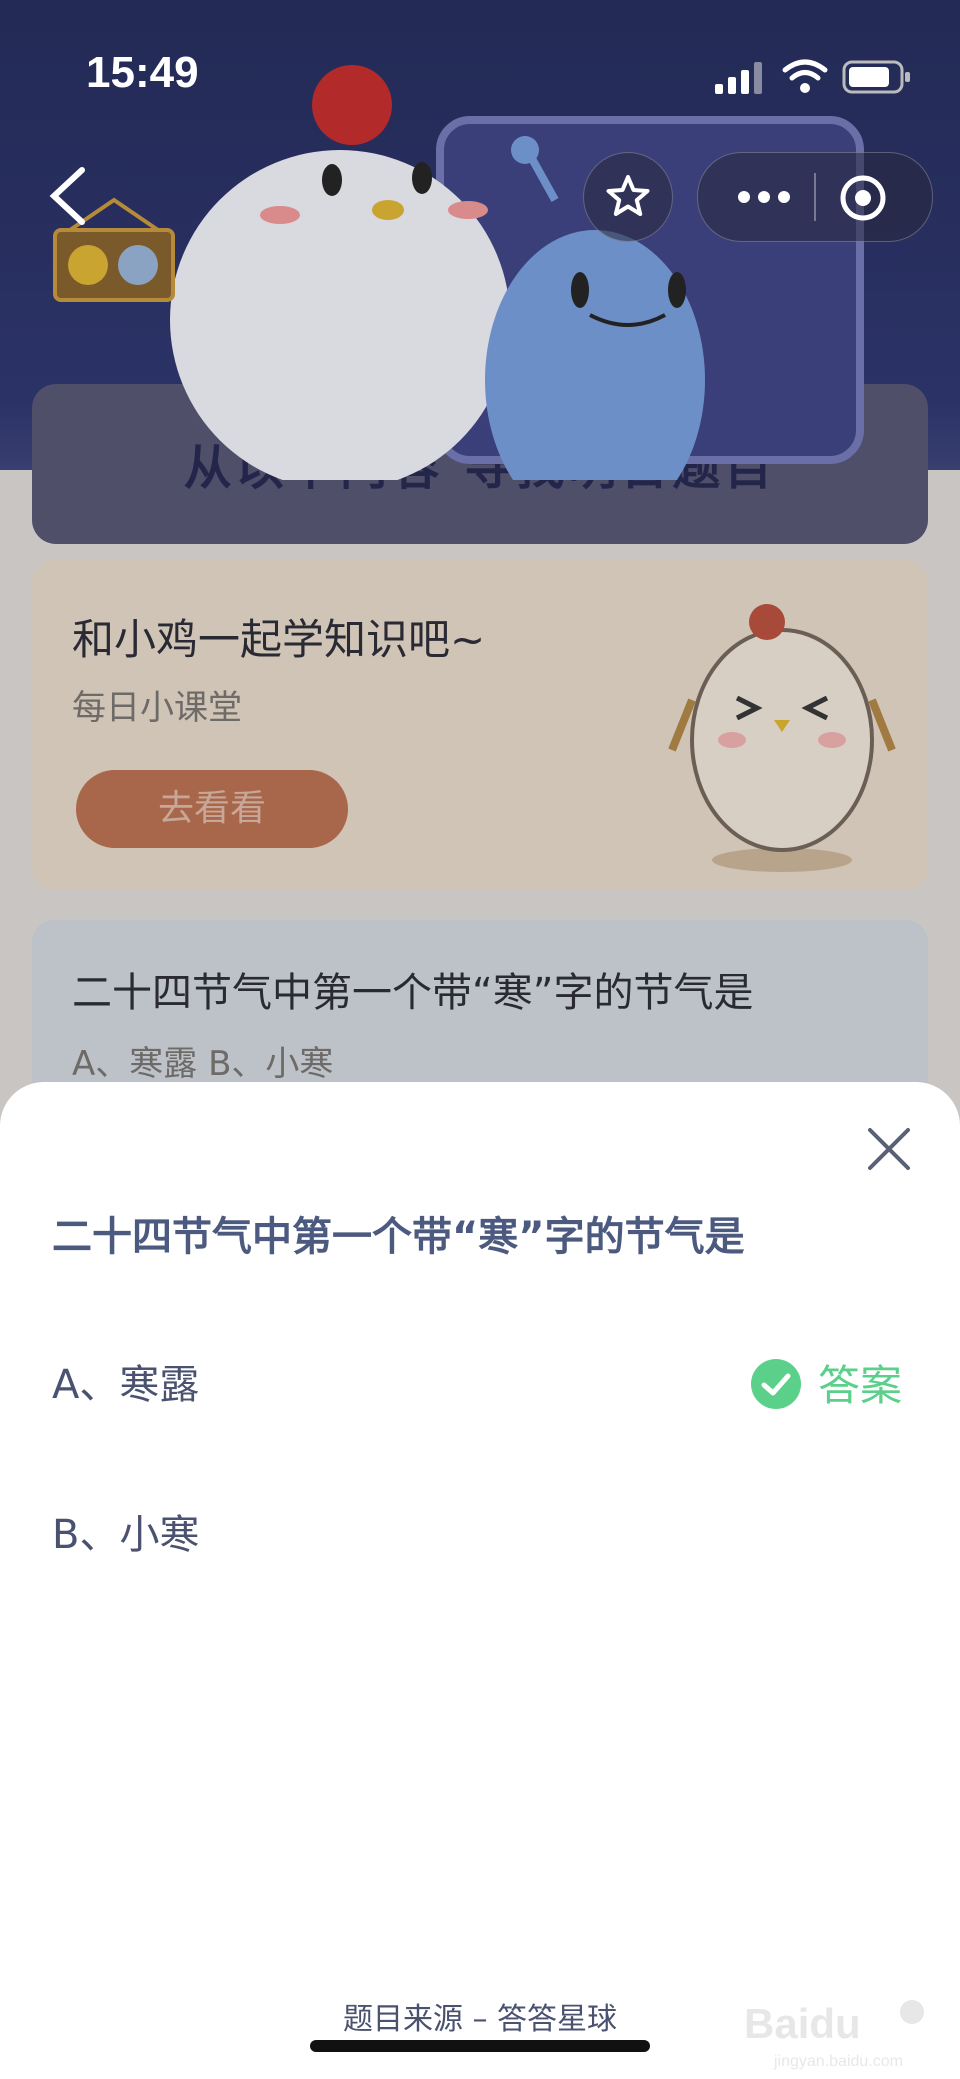  I want to click on star-icon, so click(628, 195).